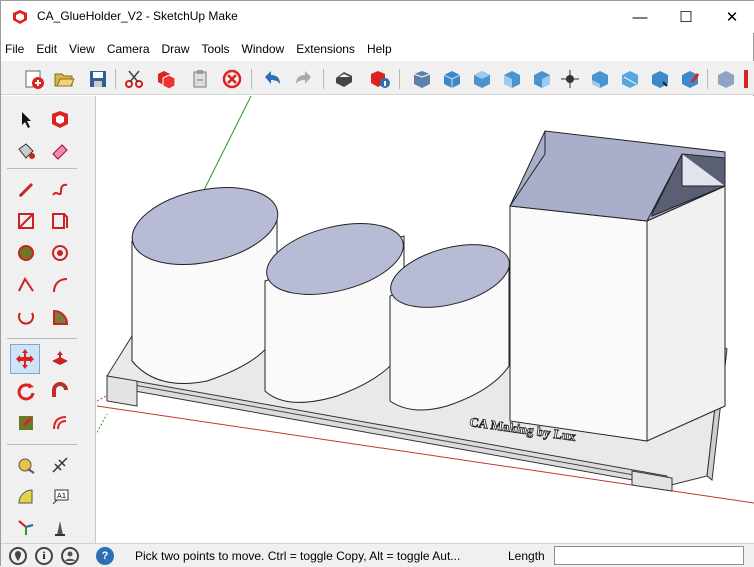 The image size is (754, 567). Describe the element at coordinates (344, 79) in the screenshot. I see `print-icon` at that location.